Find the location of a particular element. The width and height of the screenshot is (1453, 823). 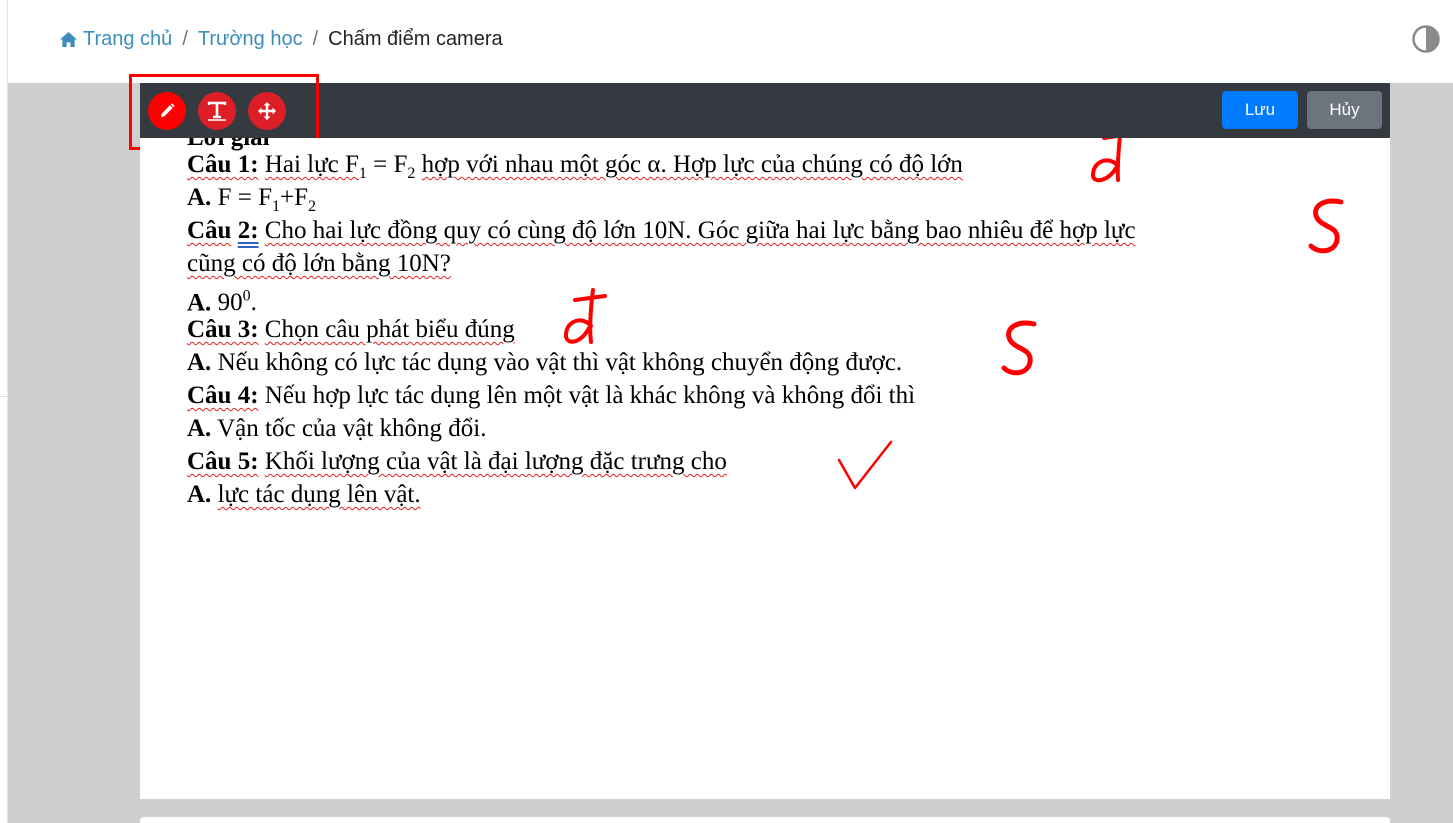

a3-label: A. is located at coordinates (199, 362).